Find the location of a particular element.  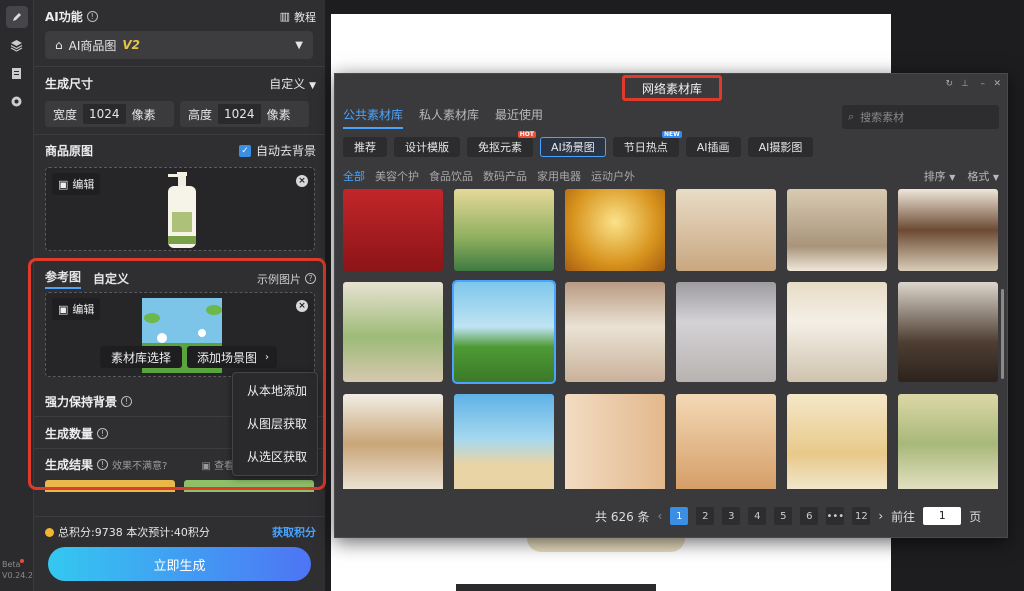

edit-label: 编辑 is located at coordinates (83, 184).